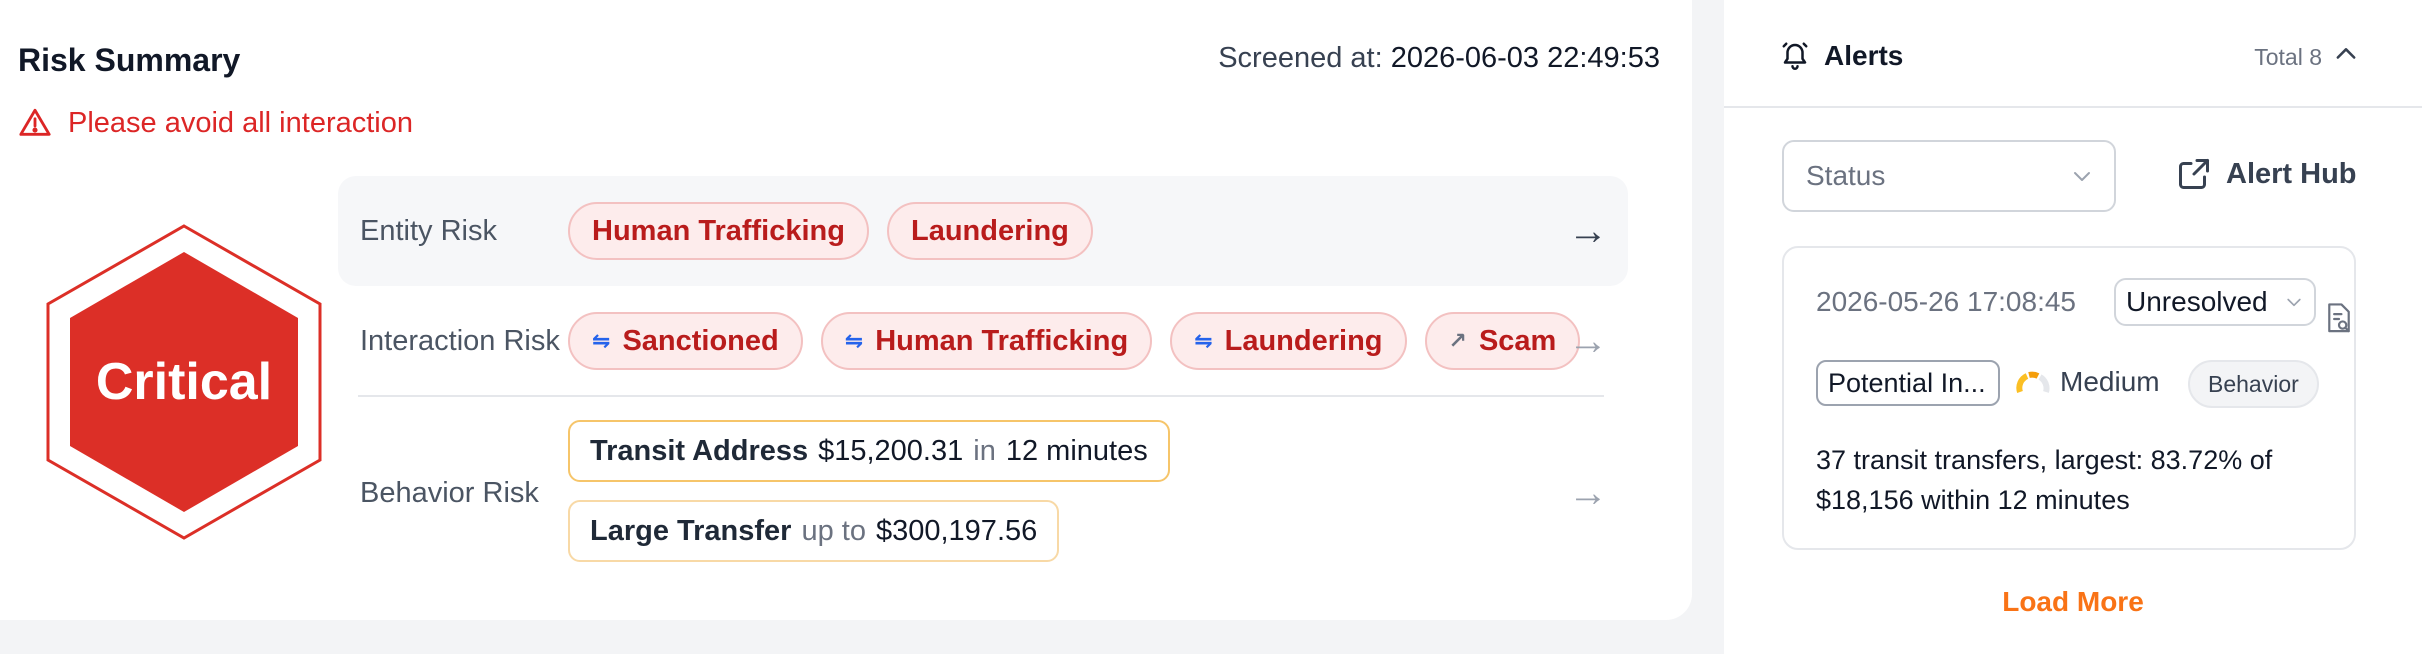  Describe the element at coordinates (2291, 173) in the screenshot. I see `alert-hub-label: Alert Hub` at that location.